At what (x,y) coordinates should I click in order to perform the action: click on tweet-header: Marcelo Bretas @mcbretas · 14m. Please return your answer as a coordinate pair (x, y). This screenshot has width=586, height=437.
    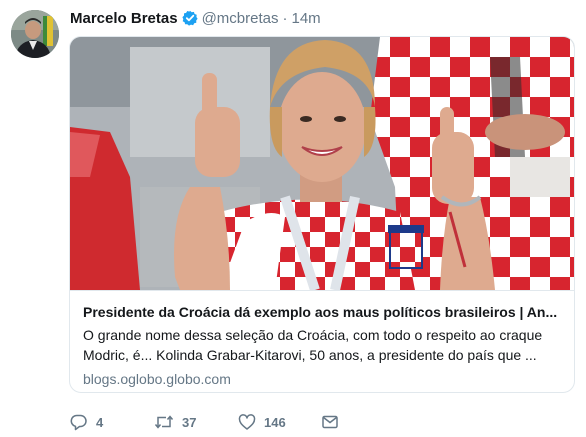
    Looking at the image, I should click on (195, 18).